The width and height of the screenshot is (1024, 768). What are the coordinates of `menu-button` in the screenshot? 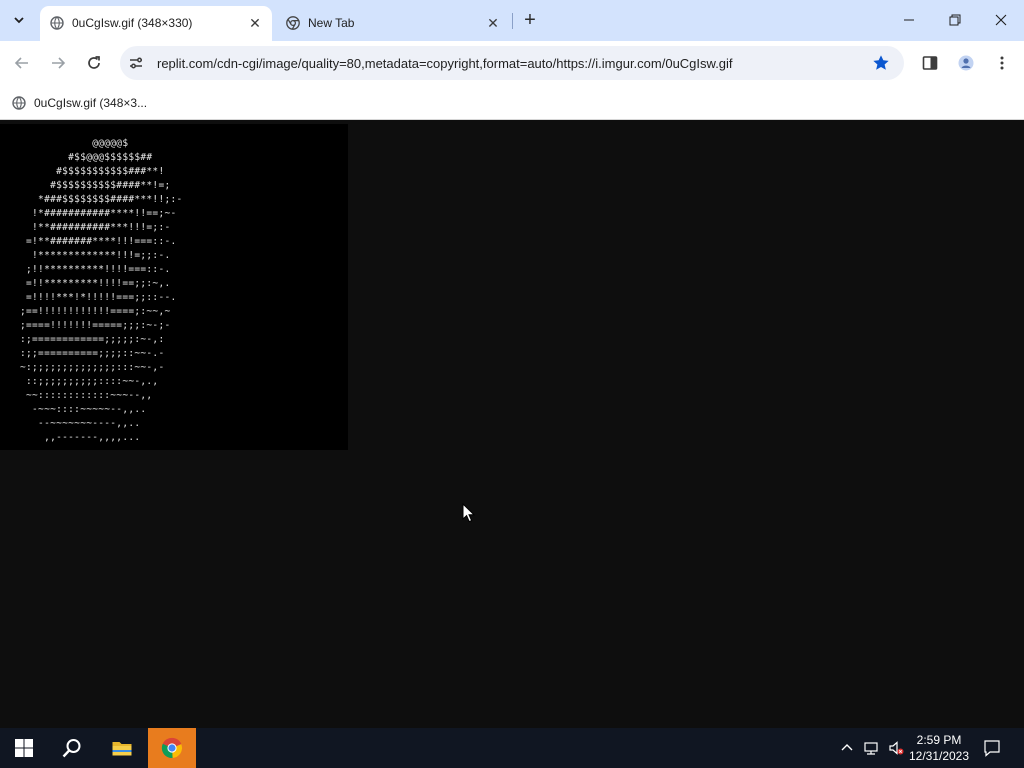 It's located at (1002, 63).